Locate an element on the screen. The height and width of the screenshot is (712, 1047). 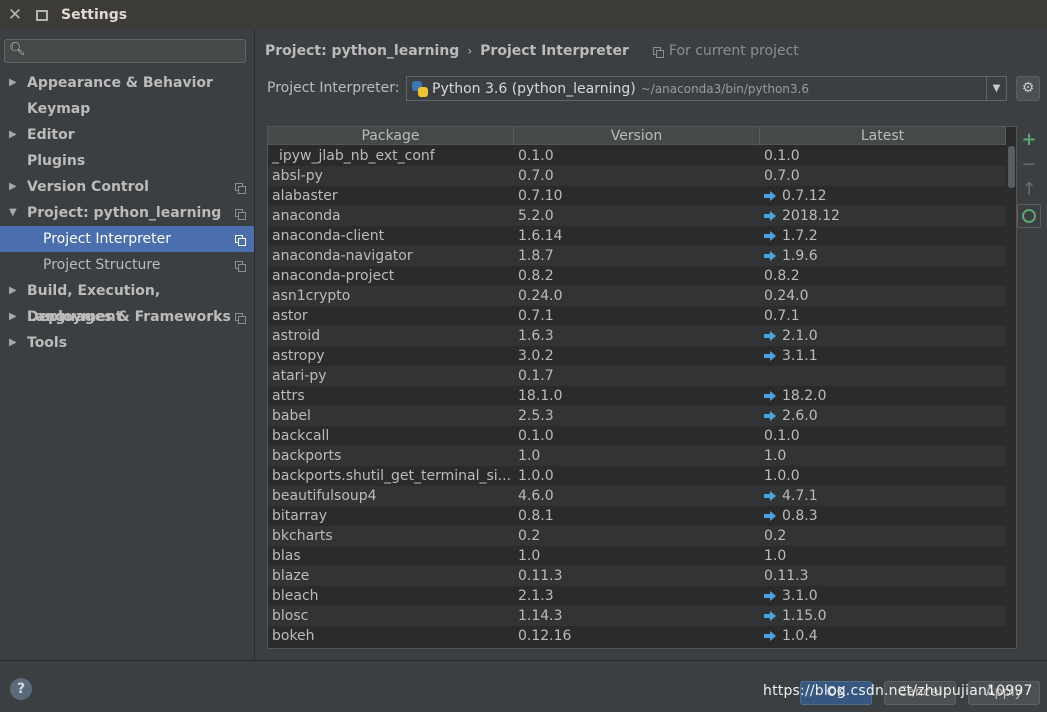
package-version: 0.1.7 is located at coordinates (637, 376).